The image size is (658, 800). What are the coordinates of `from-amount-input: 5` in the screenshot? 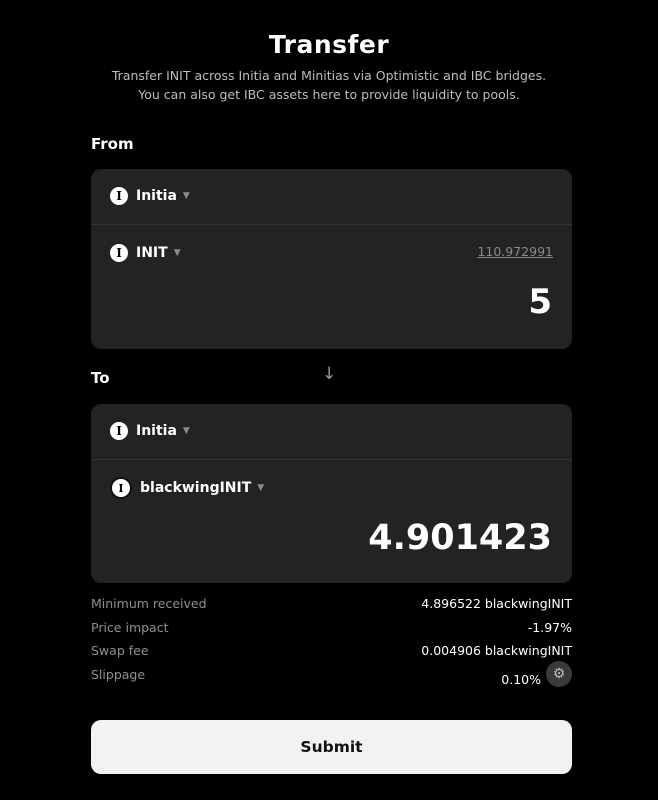 It's located at (540, 302).